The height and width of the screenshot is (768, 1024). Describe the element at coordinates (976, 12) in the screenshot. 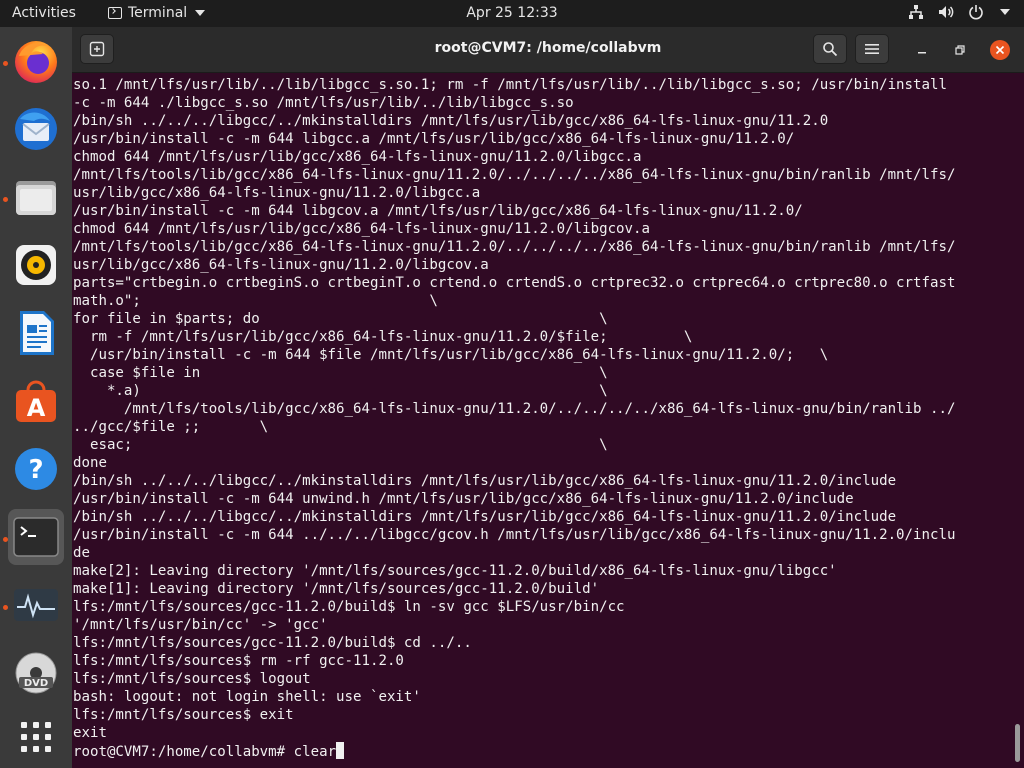

I see `power-icon` at that location.